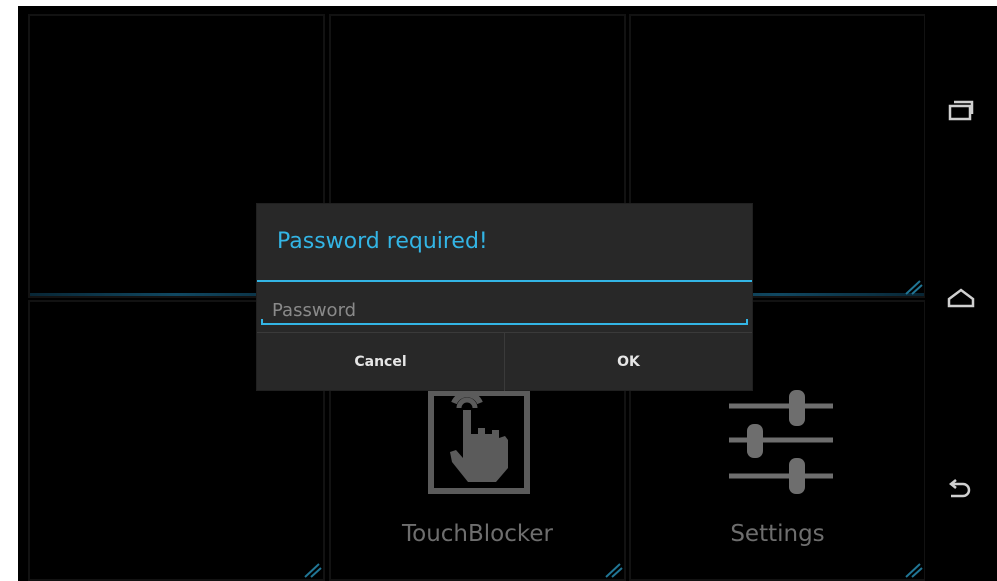 This screenshot has height=581, width=997. What do you see at coordinates (628, 362) in the screenshot?
I see `ok-button: OK` at bounding box center [628, 362].